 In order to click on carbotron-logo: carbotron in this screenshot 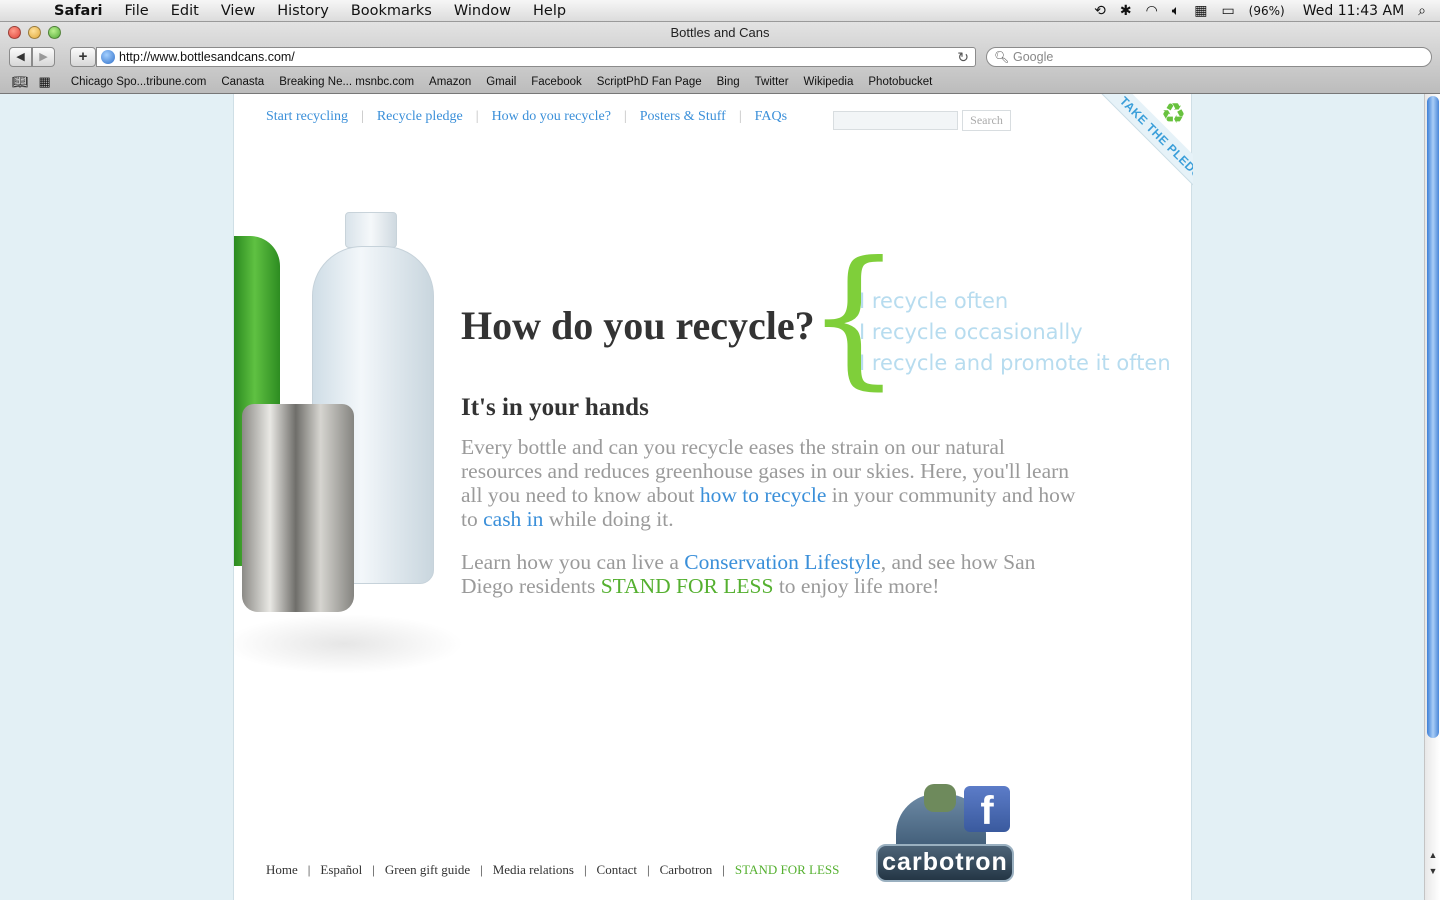, I will do `click(945, 863)`.